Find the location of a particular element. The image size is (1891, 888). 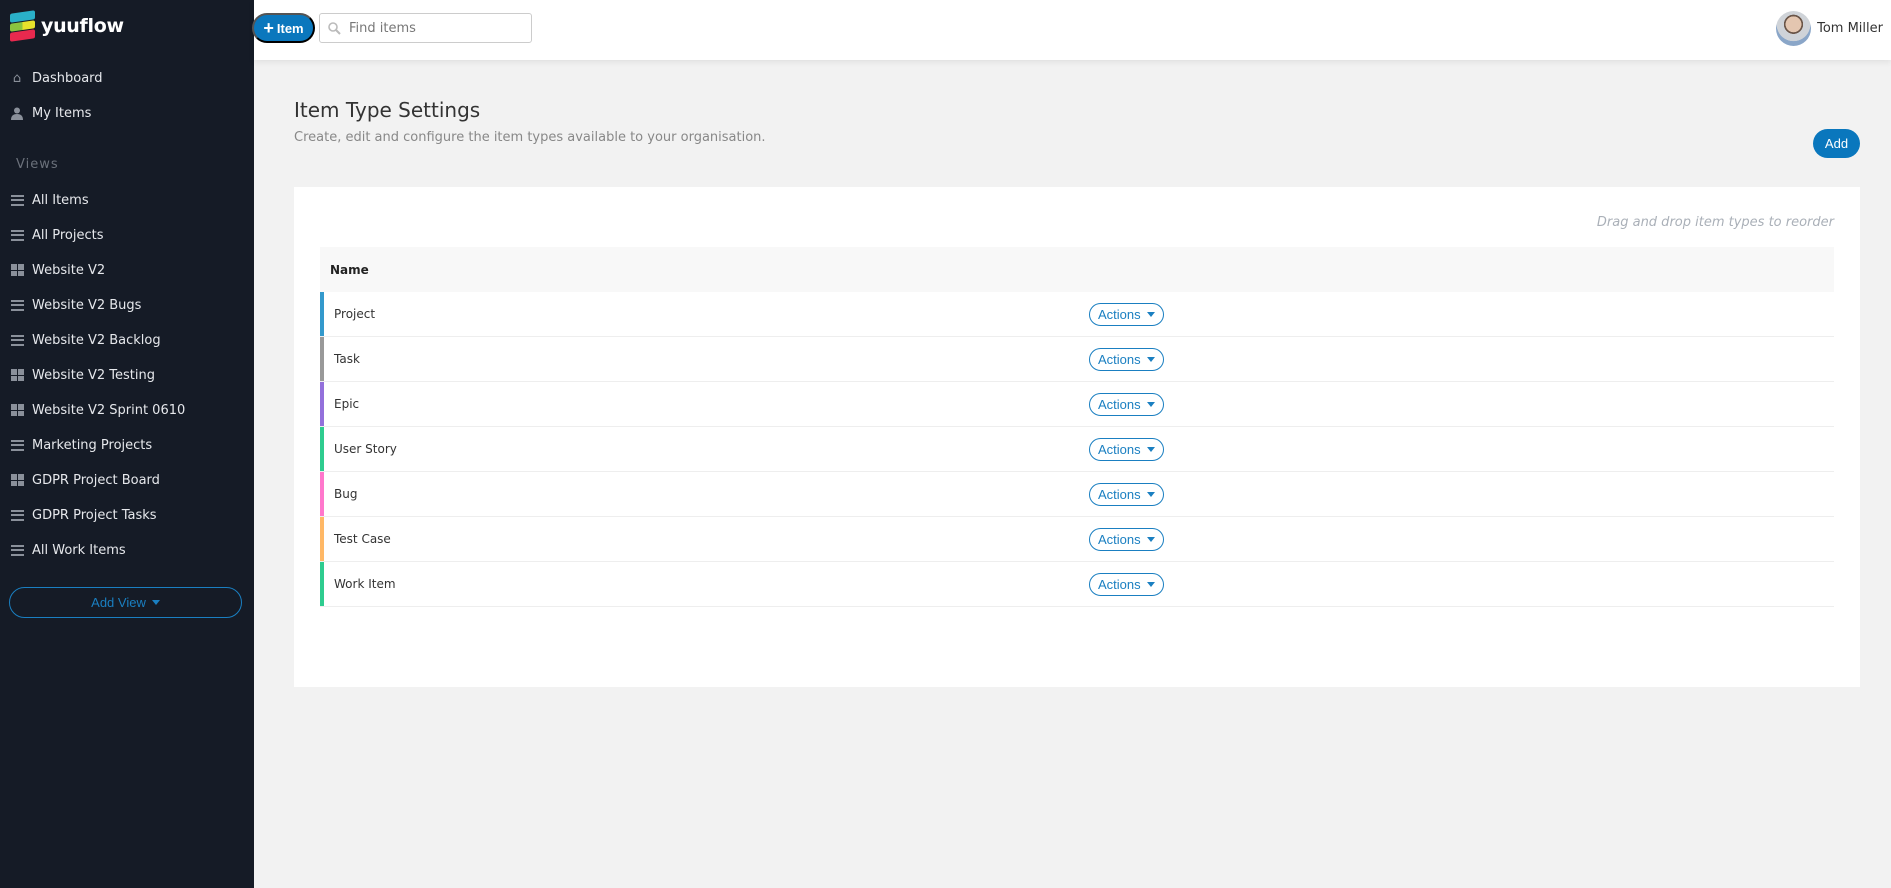

sidebar-item-label: GDPR Project Board is located at coordinates (96, 480).